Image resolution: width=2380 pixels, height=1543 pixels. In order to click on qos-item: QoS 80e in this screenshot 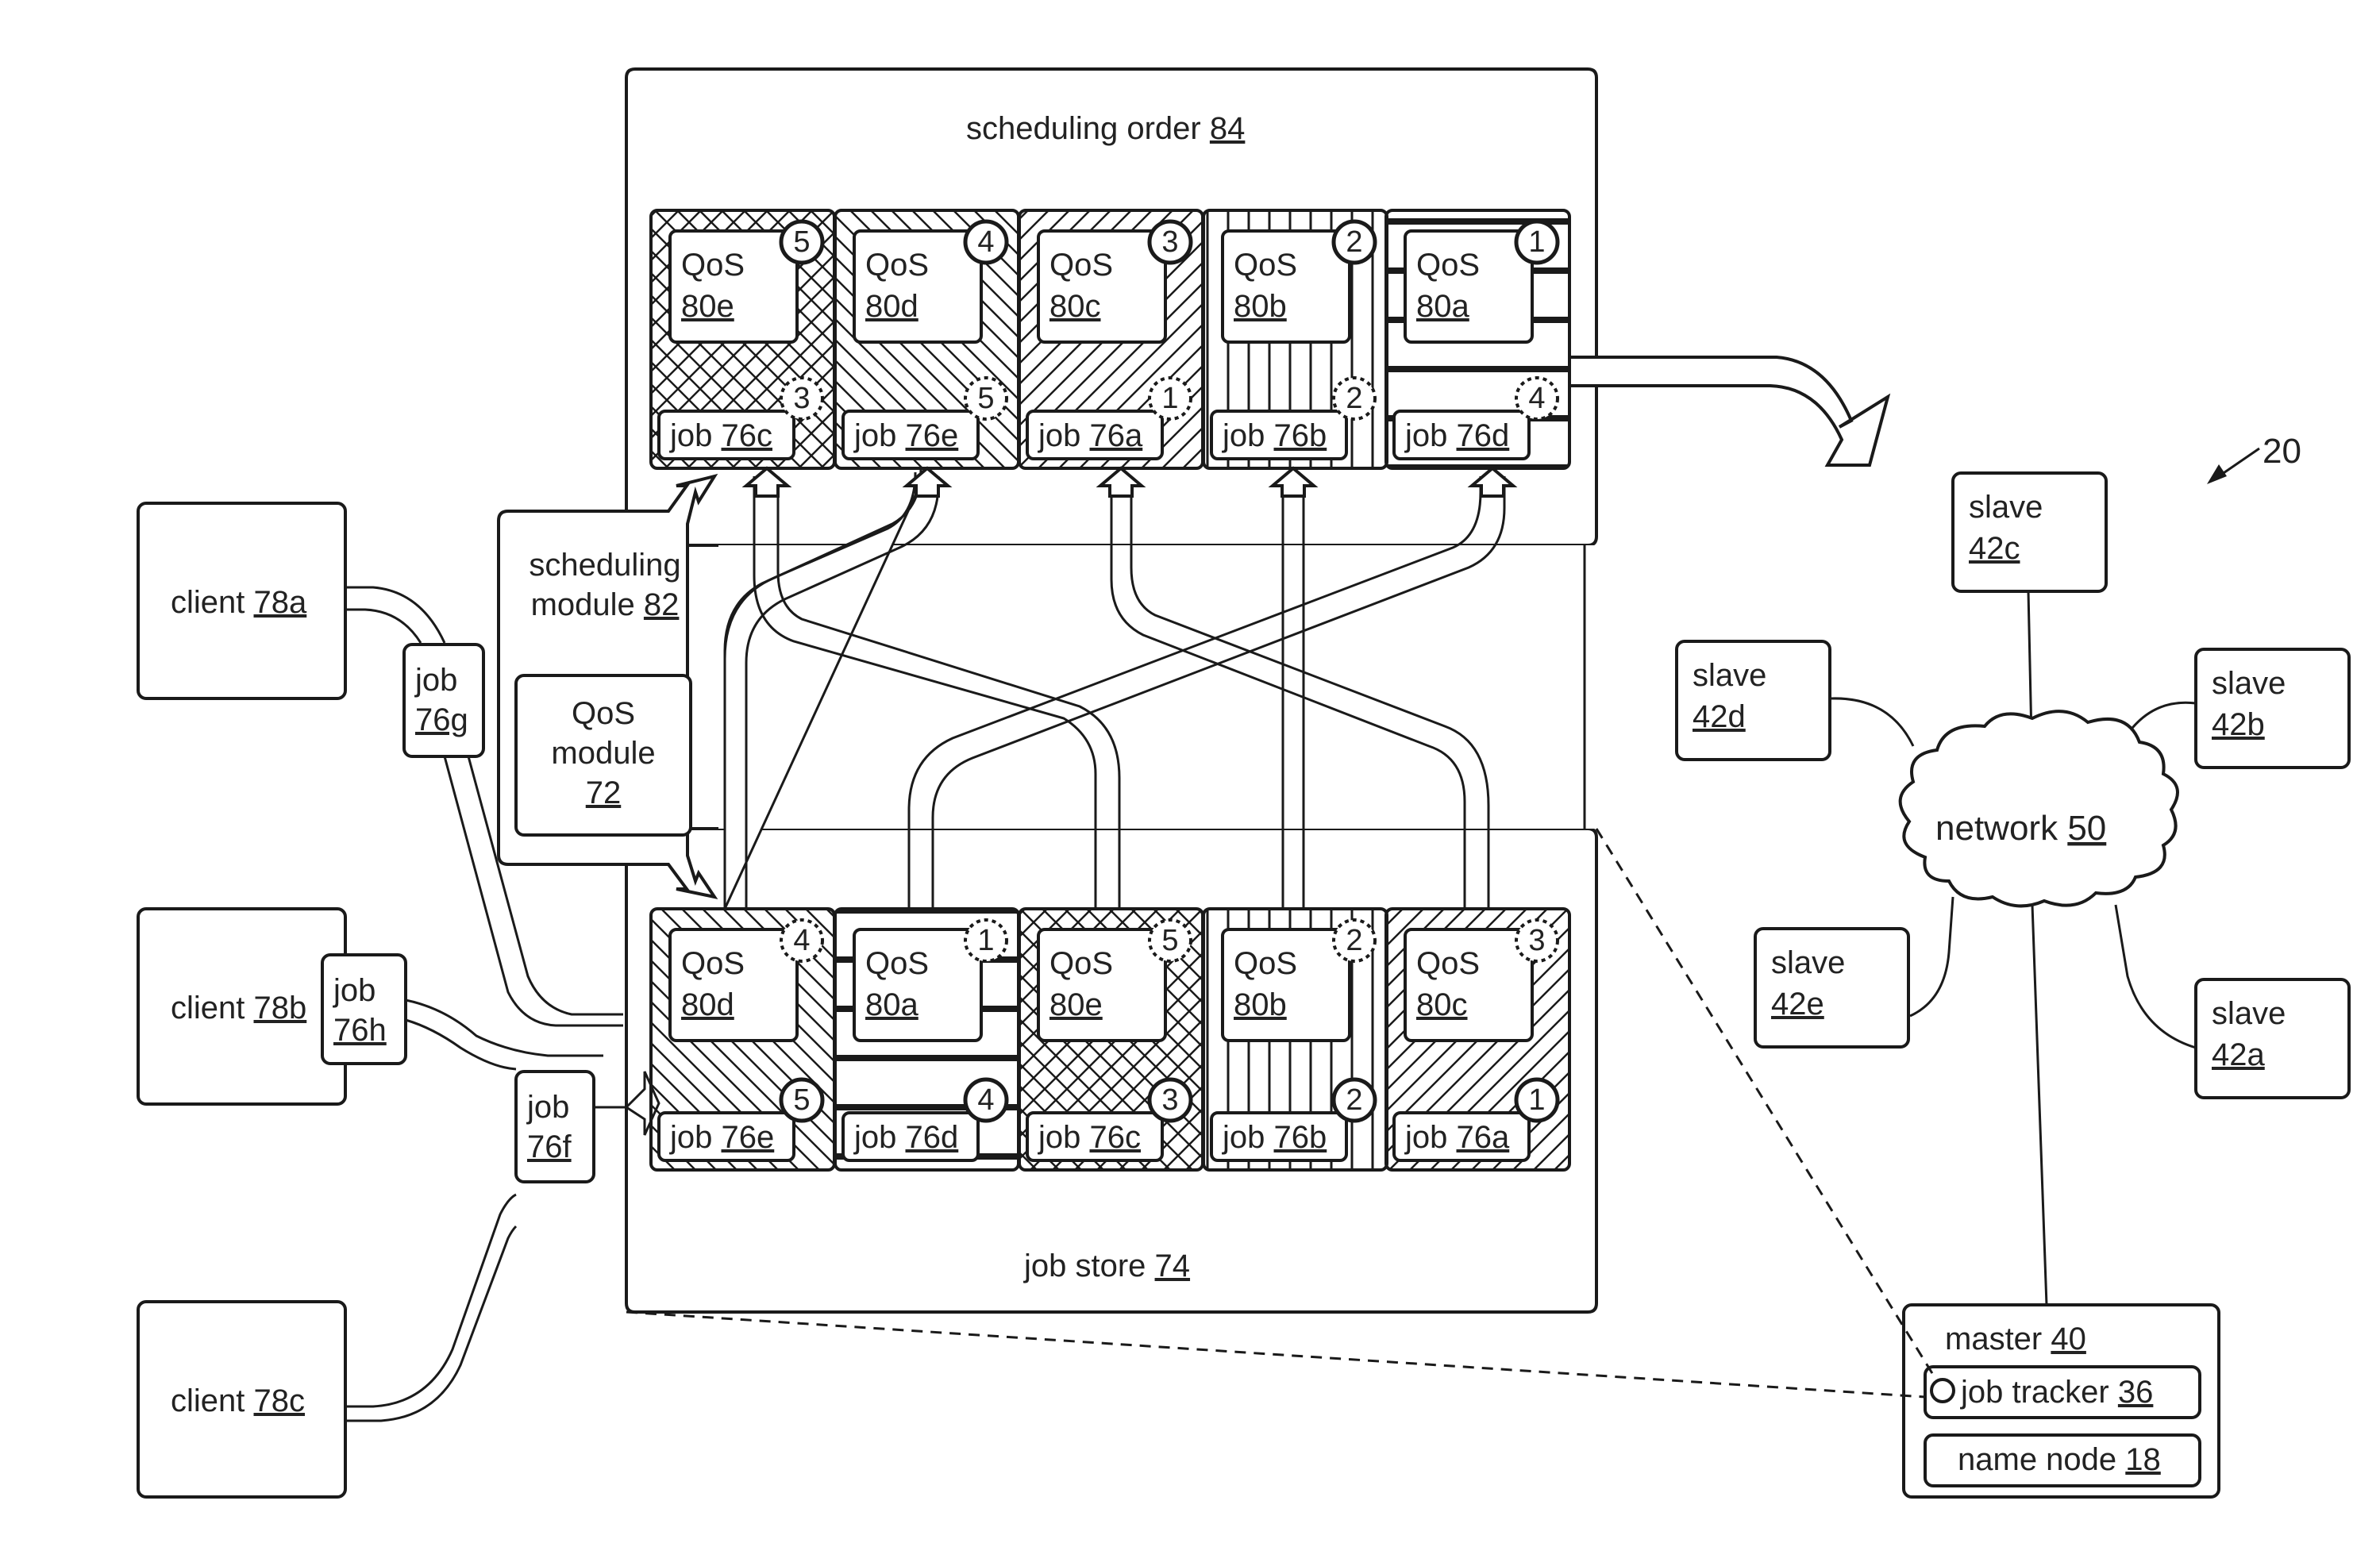, I will do `click(733, 286)`.